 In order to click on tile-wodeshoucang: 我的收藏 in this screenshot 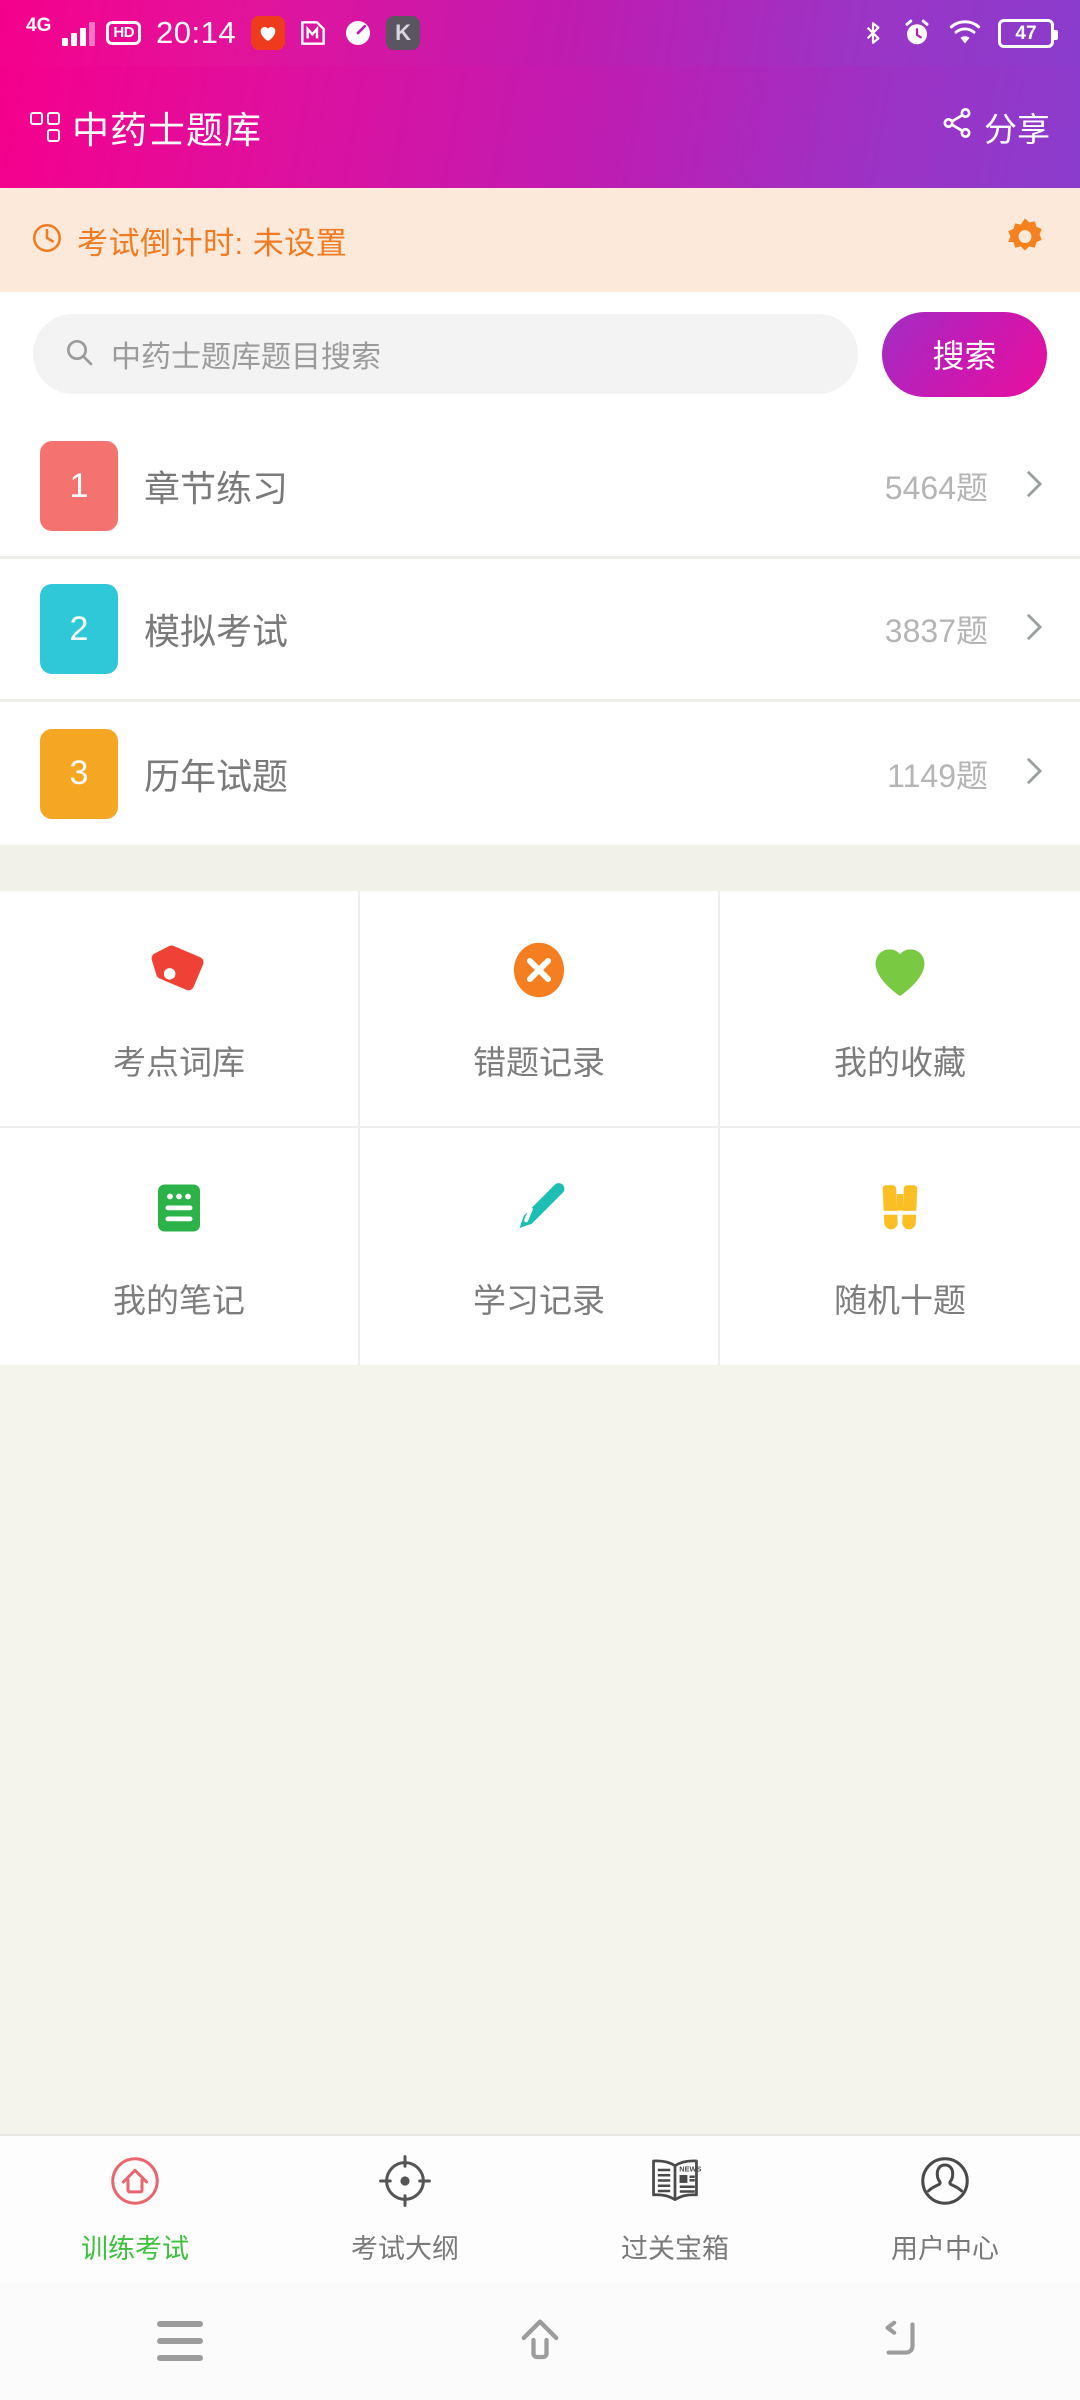, I will do `click(900, 1009)`.